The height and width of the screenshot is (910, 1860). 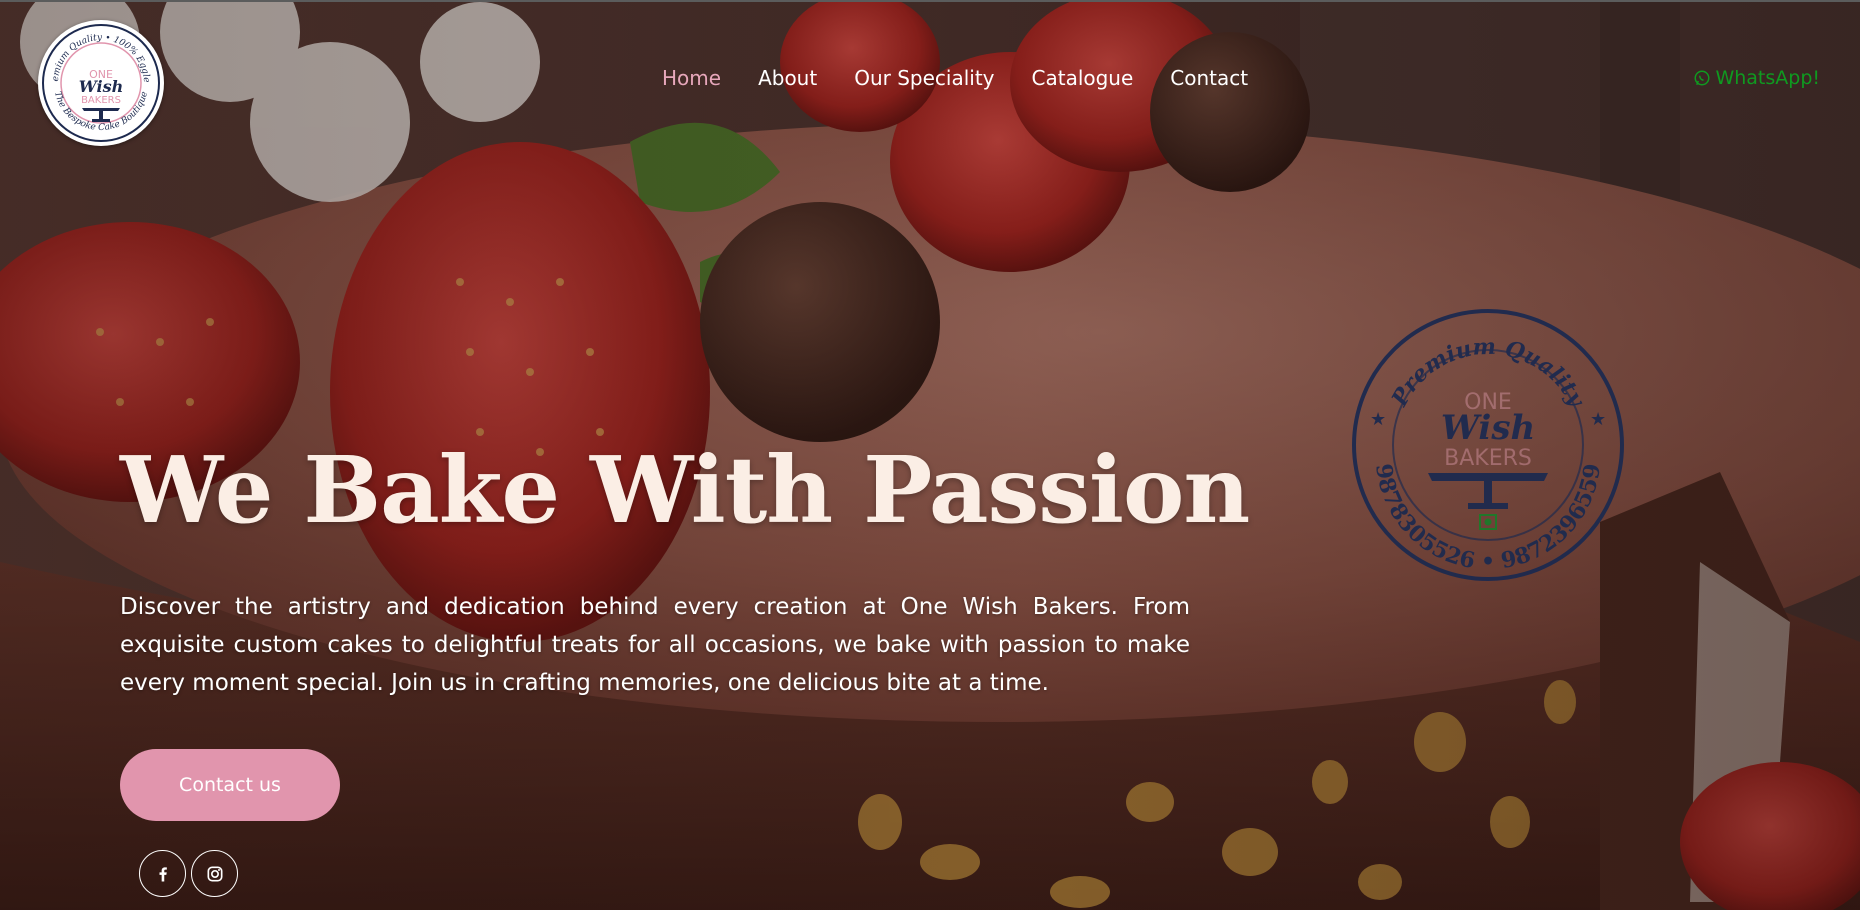 I want to click on nav-home: Home, so click(x=691, y=78).